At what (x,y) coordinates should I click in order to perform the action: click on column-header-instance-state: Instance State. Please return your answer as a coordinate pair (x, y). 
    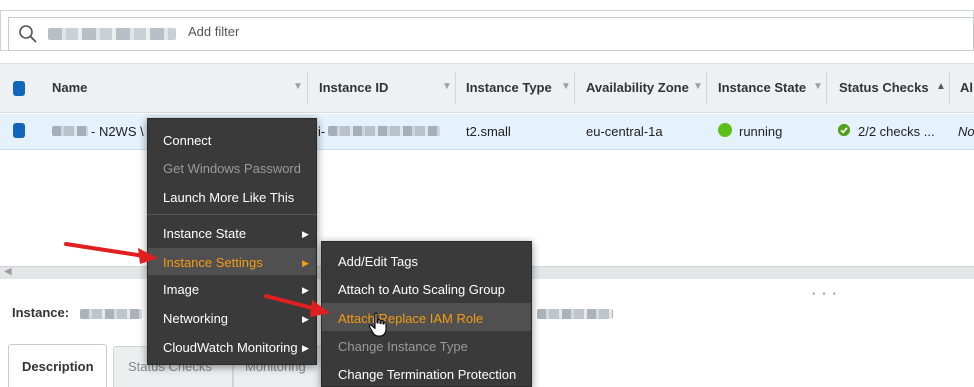
    Looking at the image, I should click on (762, 87).